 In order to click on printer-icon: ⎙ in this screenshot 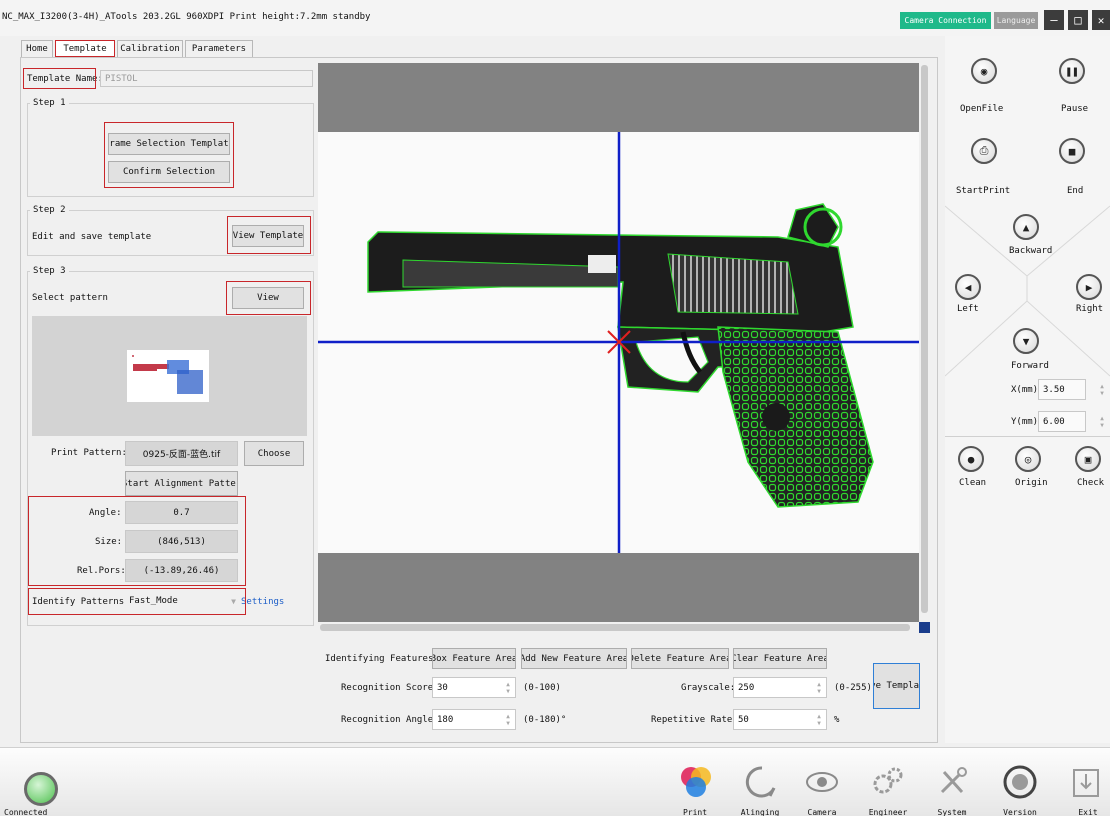, I will do `click(984, 150)`.